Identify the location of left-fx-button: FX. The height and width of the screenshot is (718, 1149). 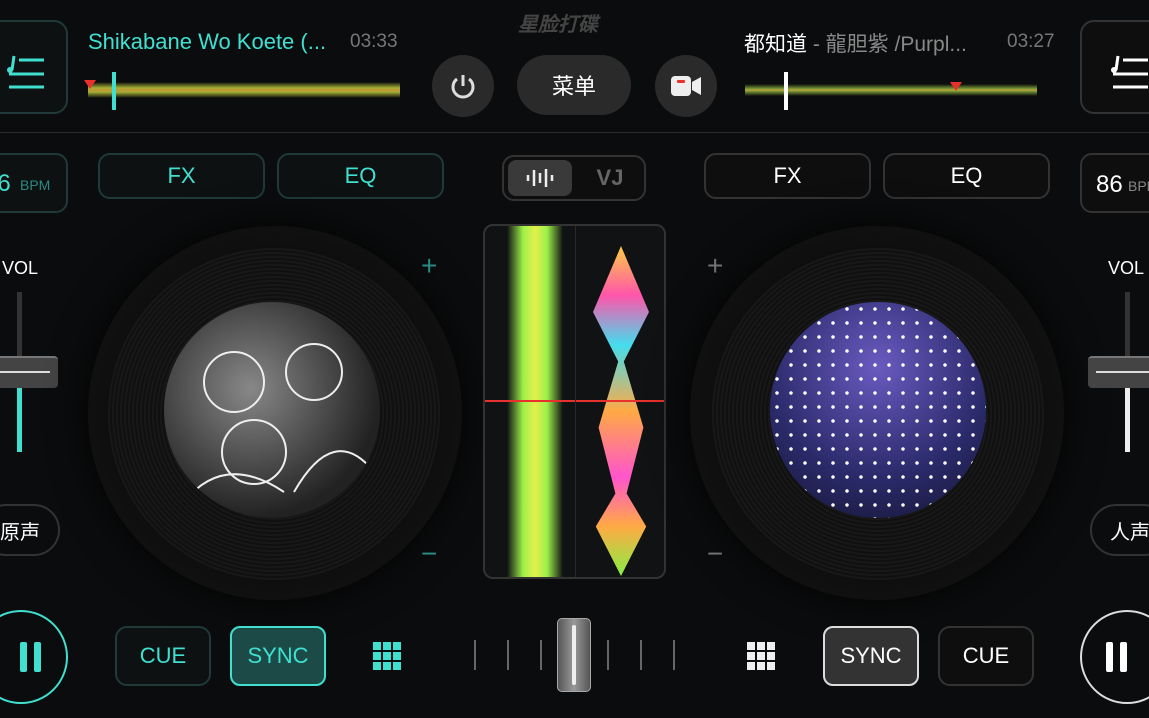
(181, 176).